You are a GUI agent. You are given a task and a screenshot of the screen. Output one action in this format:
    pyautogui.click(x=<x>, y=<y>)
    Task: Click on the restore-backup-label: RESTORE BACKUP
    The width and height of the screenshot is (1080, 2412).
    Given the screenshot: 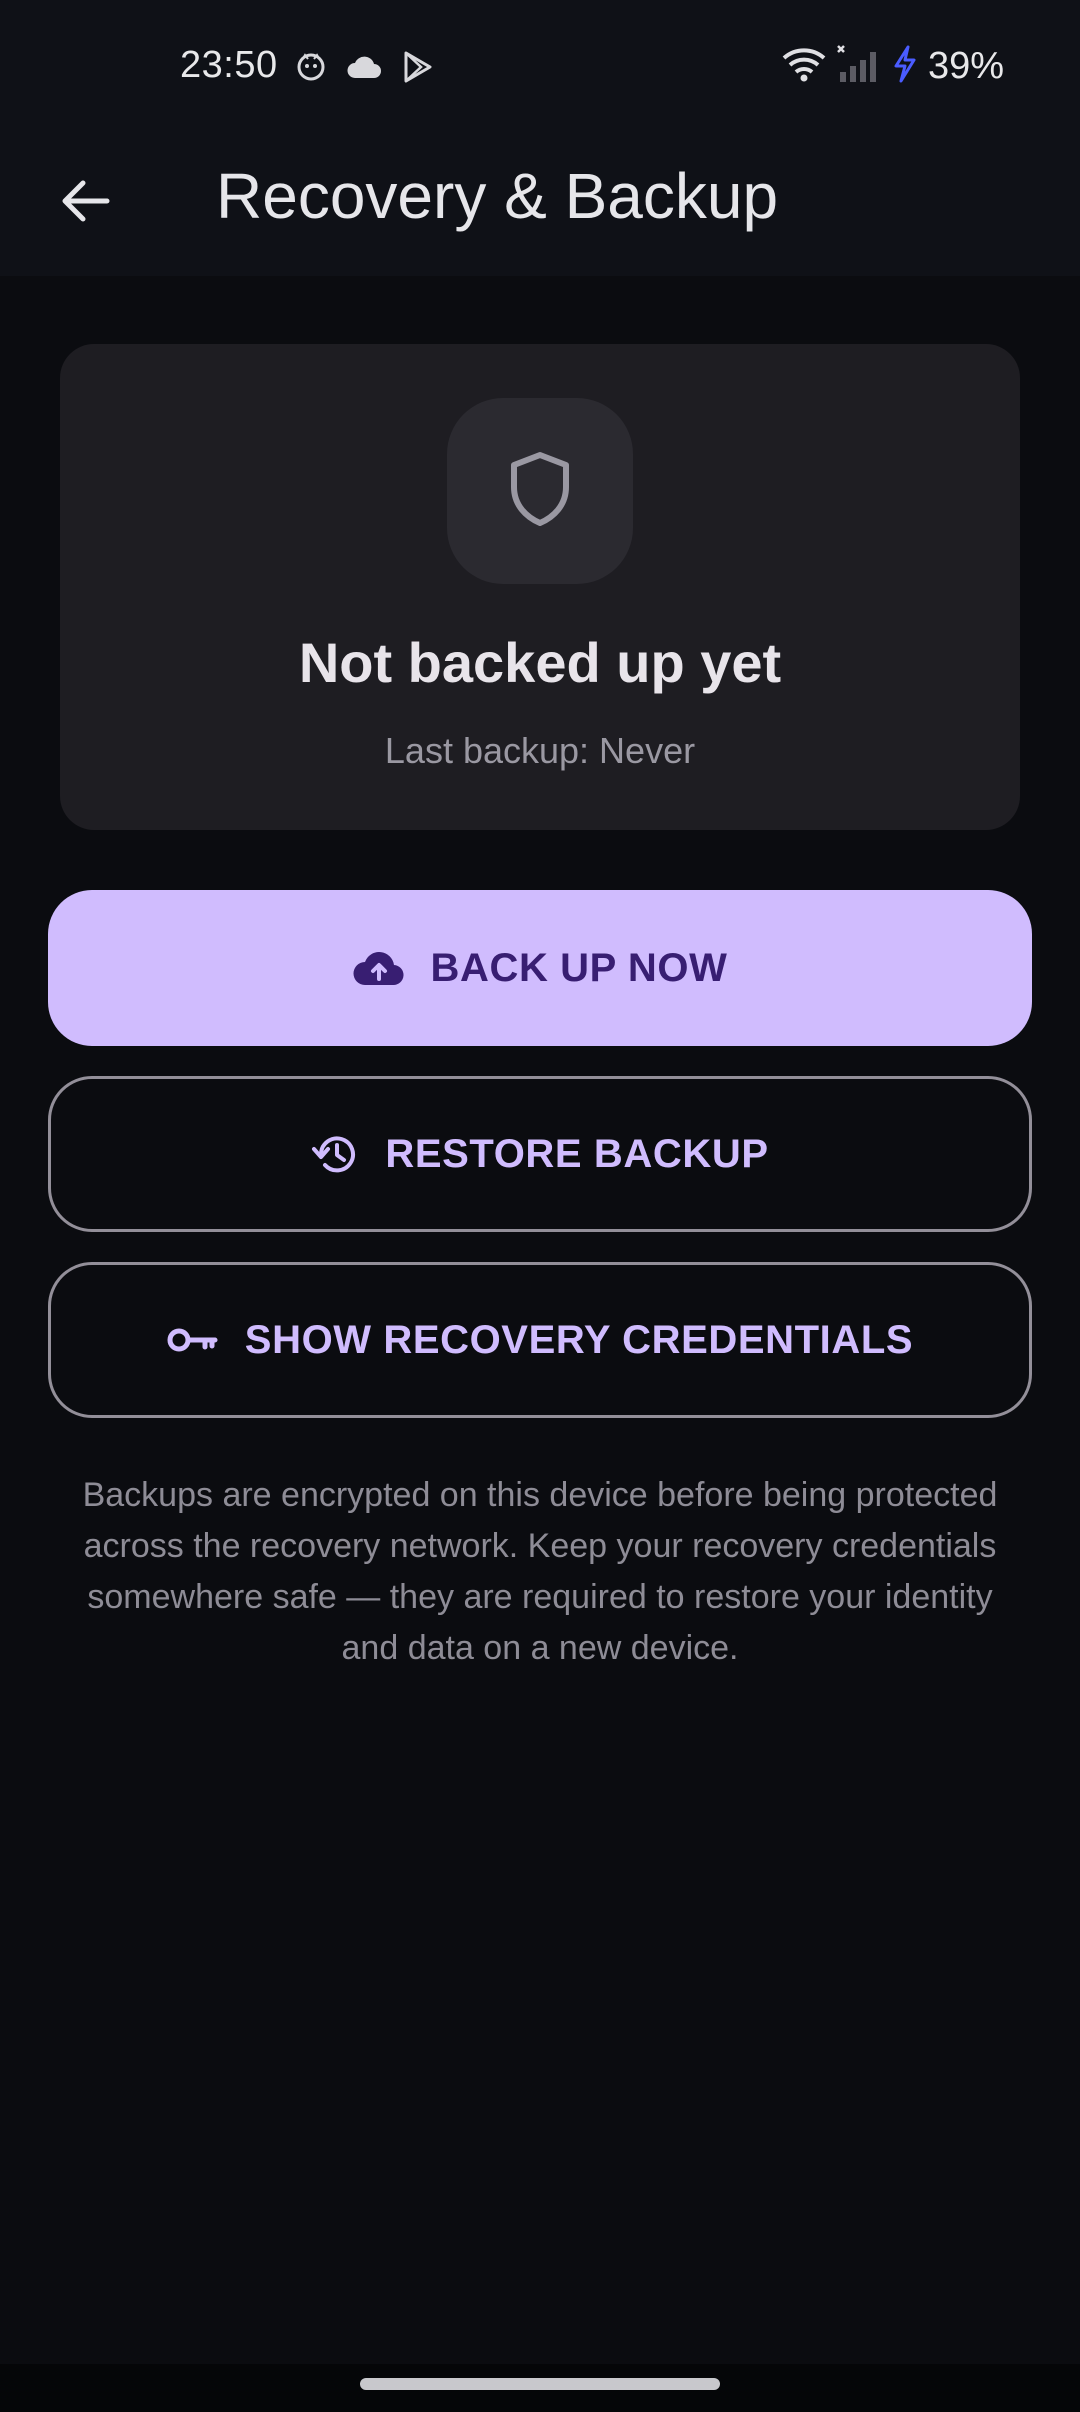 What is the action you would take?
    pyautogui.click(x=577, y=1153)
    